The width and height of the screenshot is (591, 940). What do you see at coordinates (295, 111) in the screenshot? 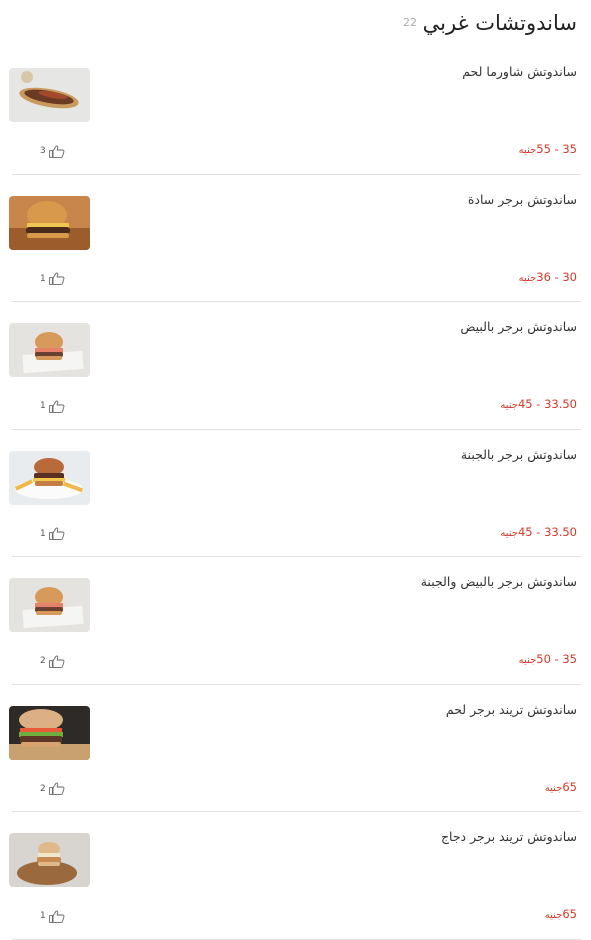
I see `menu-item-1: ساندوتش شاورما لحم 35 - 55جنيه 3` at bounding box center [295, 111].